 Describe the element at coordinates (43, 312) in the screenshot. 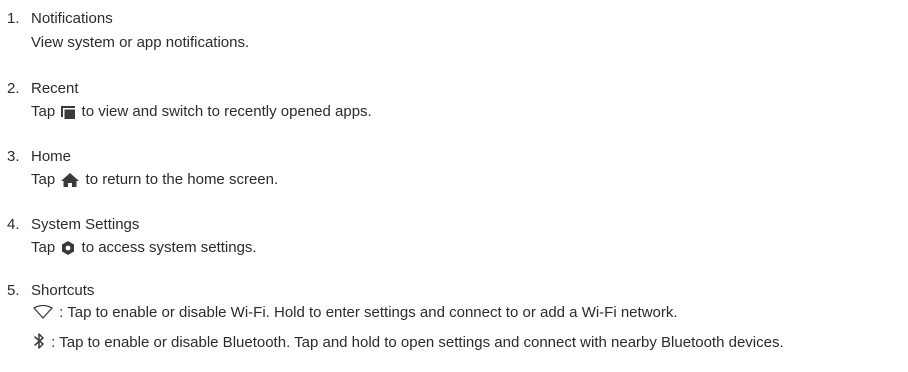

I see `wifi-icon` at that location.